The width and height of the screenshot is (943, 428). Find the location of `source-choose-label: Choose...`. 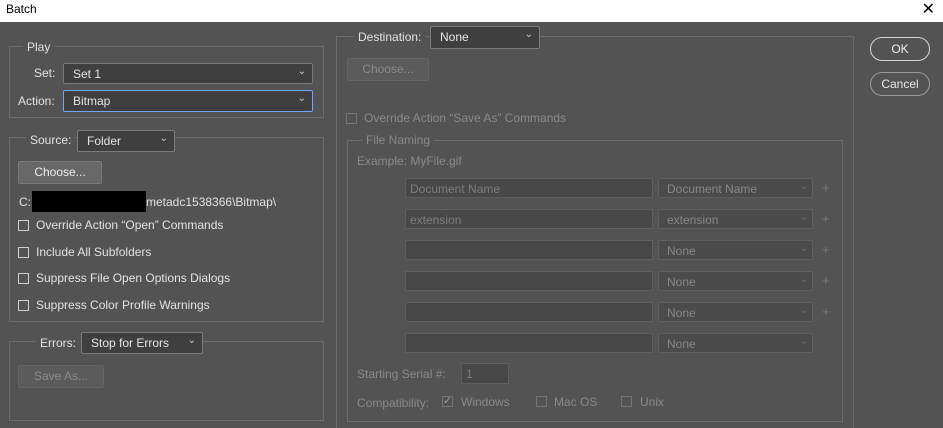

source-choose-label: Choose... is located at coordinates (60, 172).